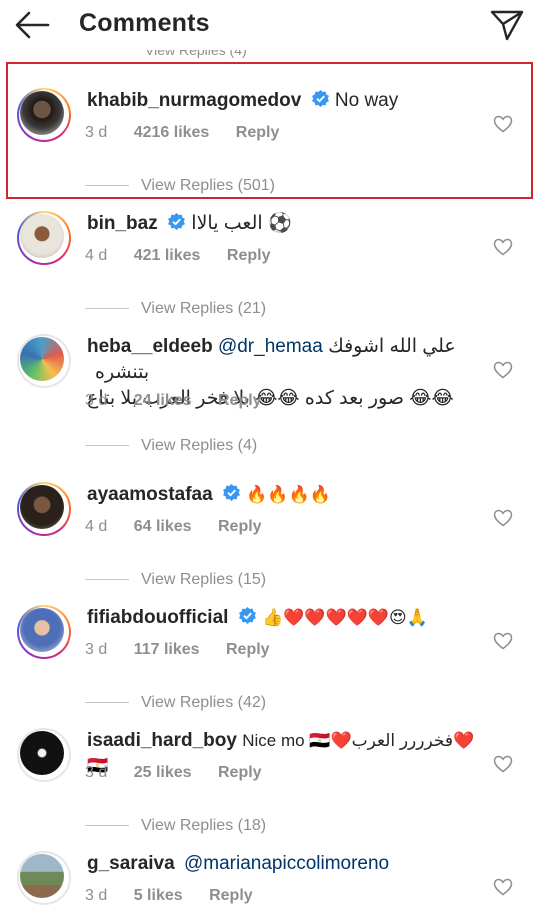 Image resolution: width=541 pixels, height=920 pixels. What do you see at coordinates (204, 825) in the screenshot?
I see `view-replies-label: View Replies (18)` at bounding box center [204, 825].